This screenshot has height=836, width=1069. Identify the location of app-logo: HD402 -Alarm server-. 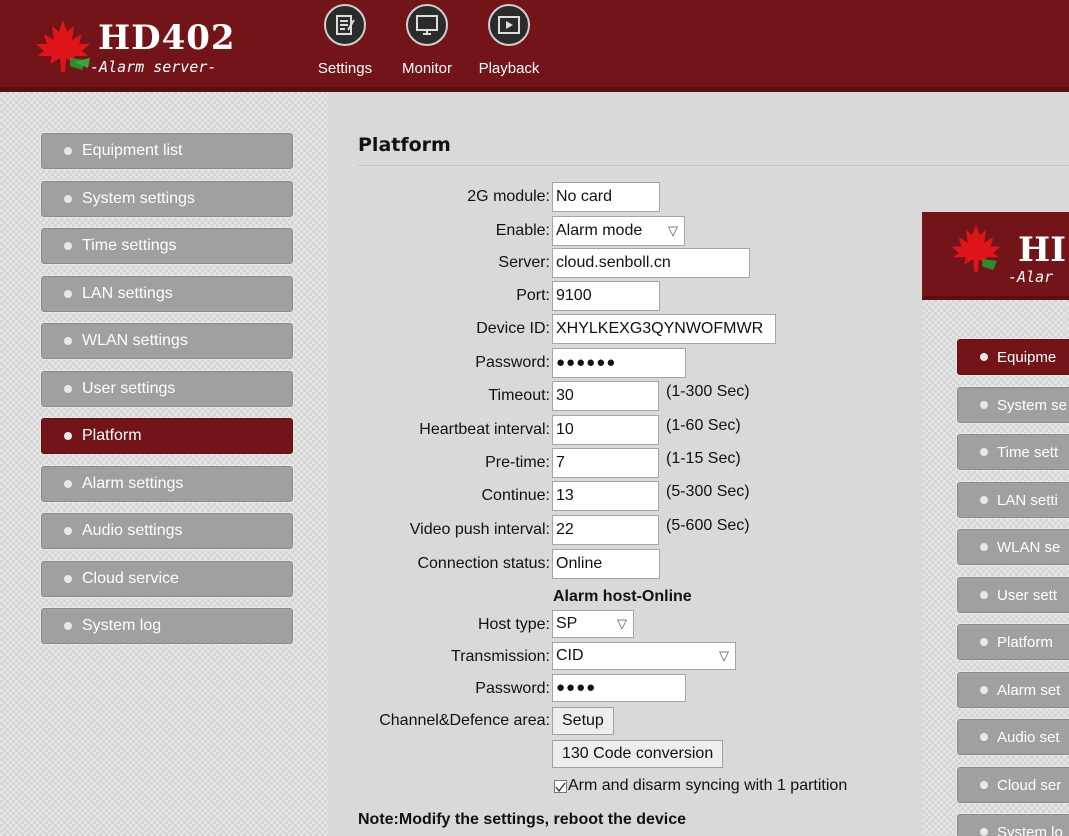
(150, 47).